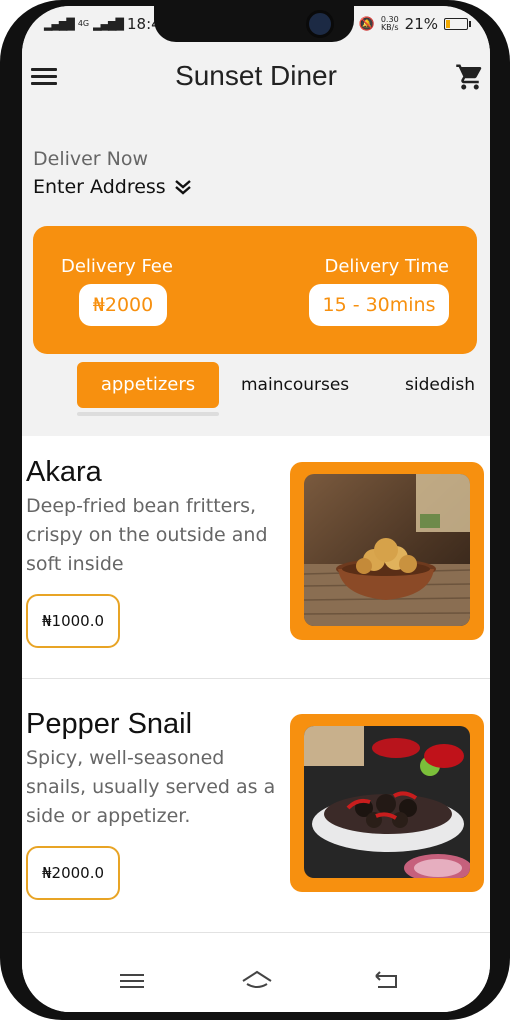 This screenshot has height=1020, width=510. Describe the element at coordinates (440, 385) in the screenshot. I see `tab-sidedish: sidedish` at that location.